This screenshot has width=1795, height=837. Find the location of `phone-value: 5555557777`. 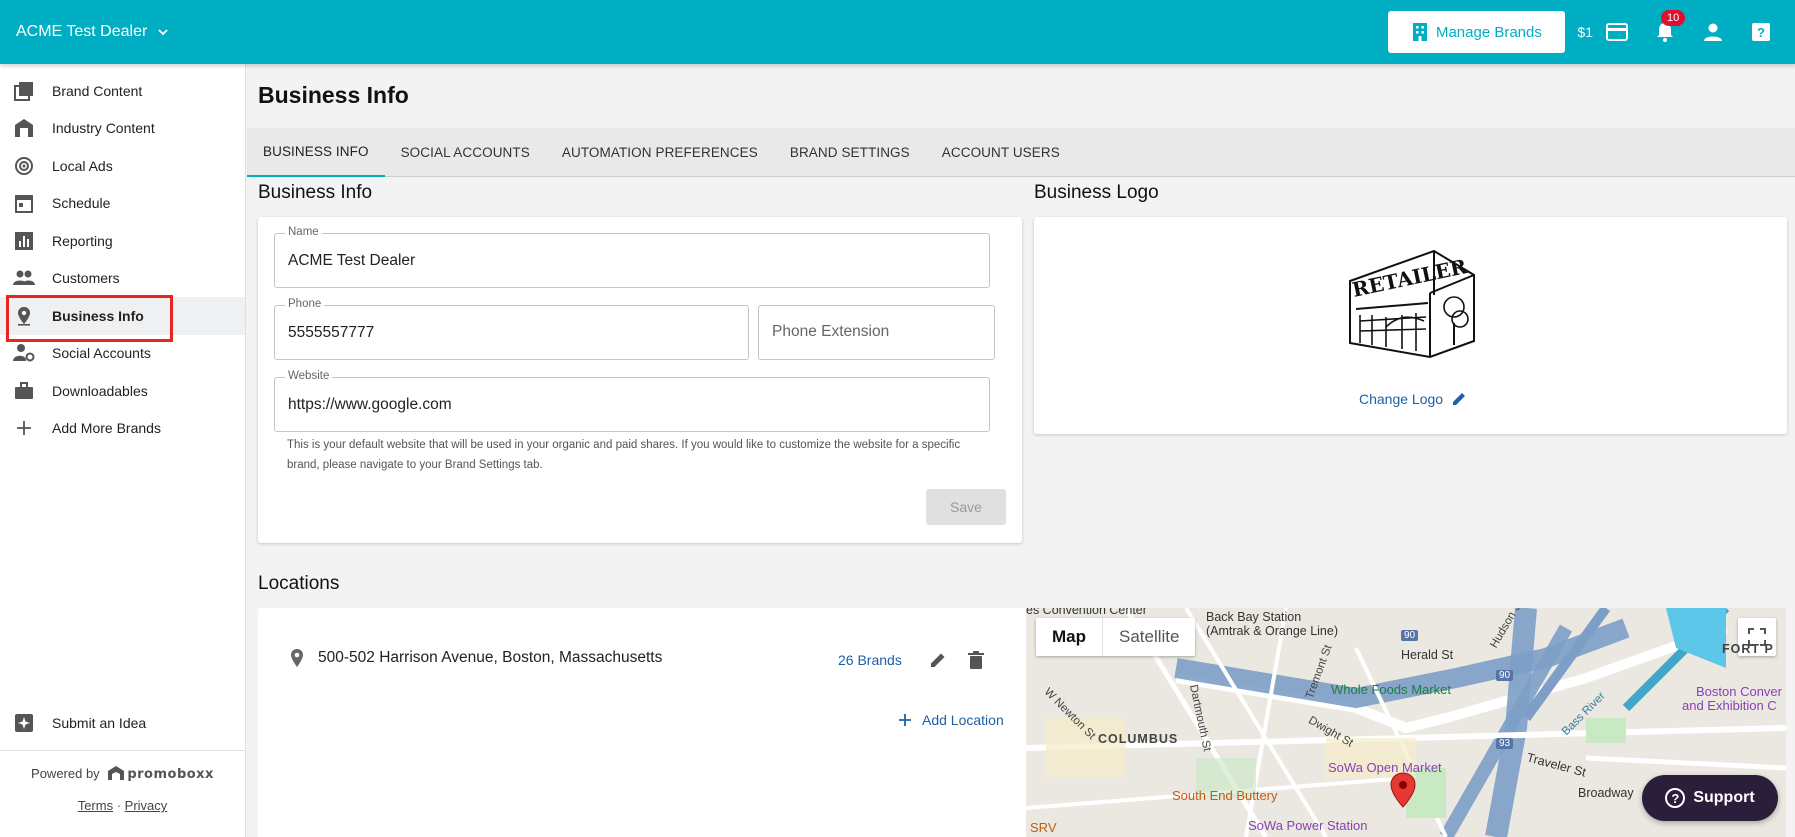

phone-value: 5555557777 is located at coordinates (331, 332).